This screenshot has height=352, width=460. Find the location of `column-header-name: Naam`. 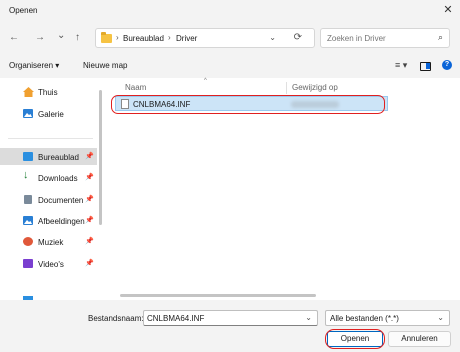

column-header-name: Naam is located at coordinates (135, 87).